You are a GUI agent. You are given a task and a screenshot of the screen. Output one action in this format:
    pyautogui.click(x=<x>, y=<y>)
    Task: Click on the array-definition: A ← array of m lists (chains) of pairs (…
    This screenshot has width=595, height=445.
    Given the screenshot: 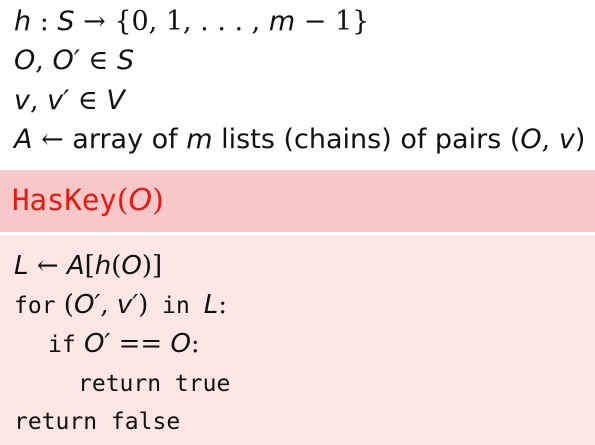 What is the action you would take?
    pyautogui.click(x=299, y=140)
    